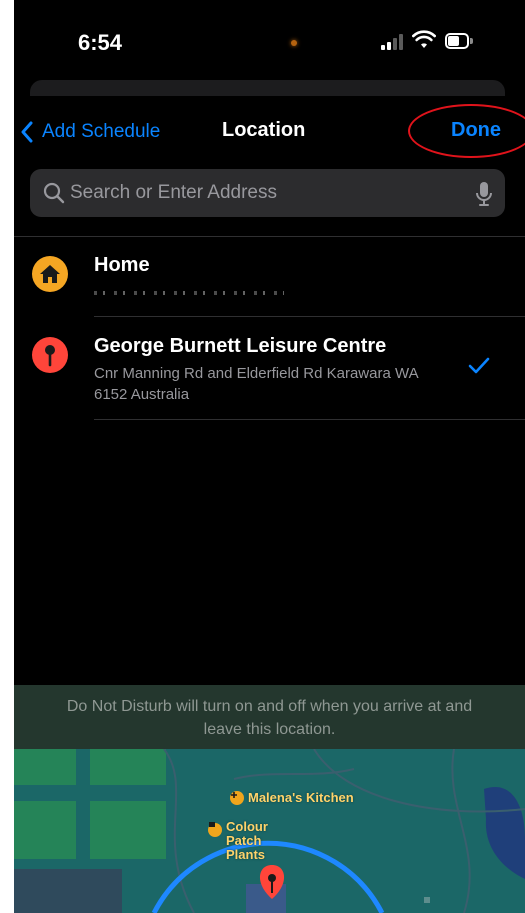 The image size is (525, 913). What do you see at coordinates (101, 131) in the screenshot?
I see `back-button-label: Add Schedule` at bounding box center [101, 131].